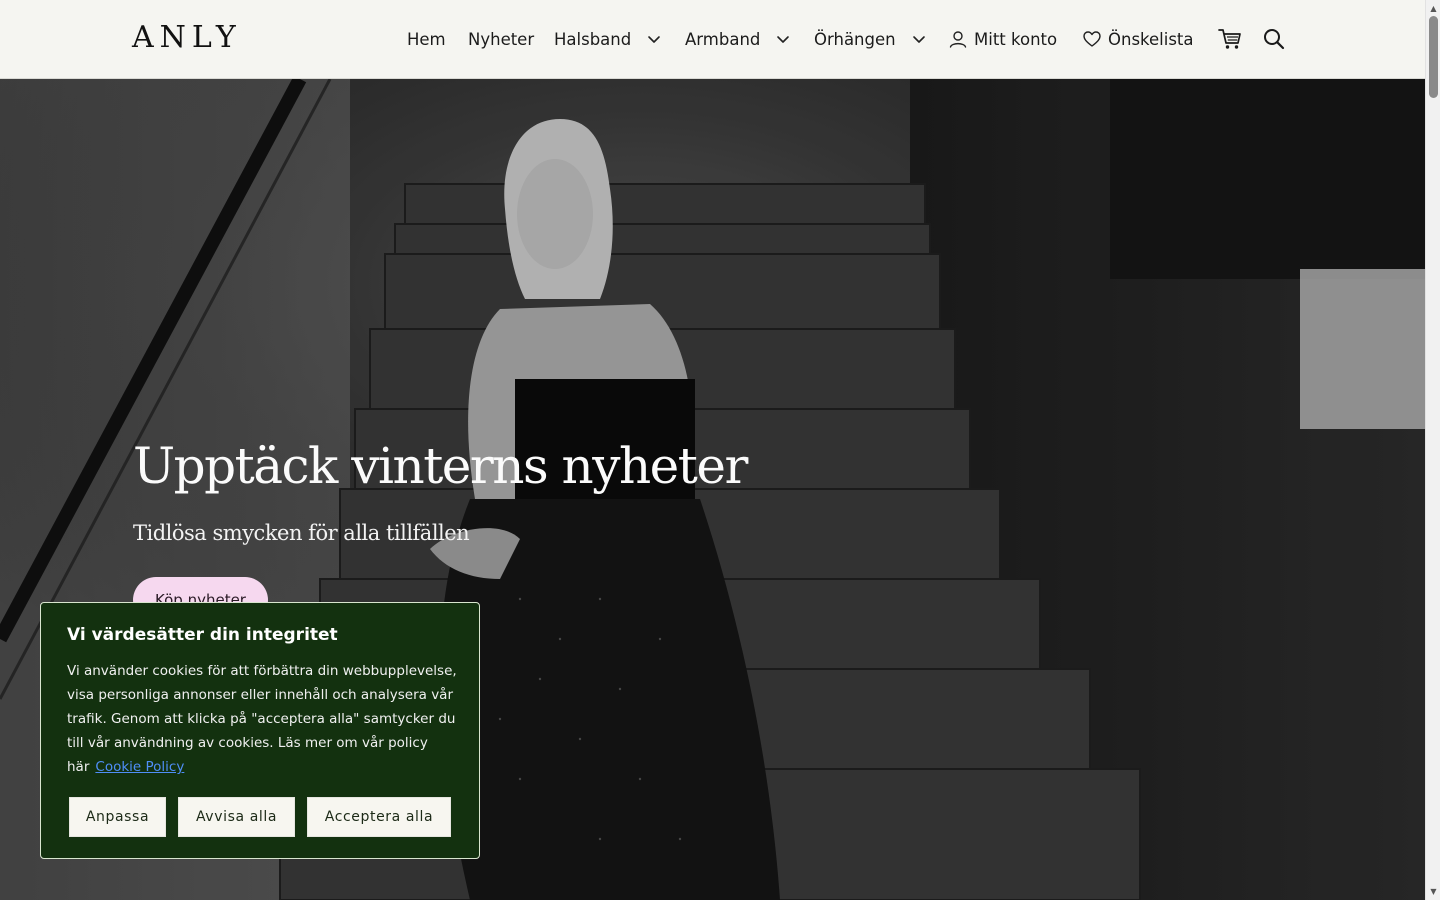 The height and width of the screenshot is (900, 1440). I want to click on scroll-thumb, so click(1433, 57).